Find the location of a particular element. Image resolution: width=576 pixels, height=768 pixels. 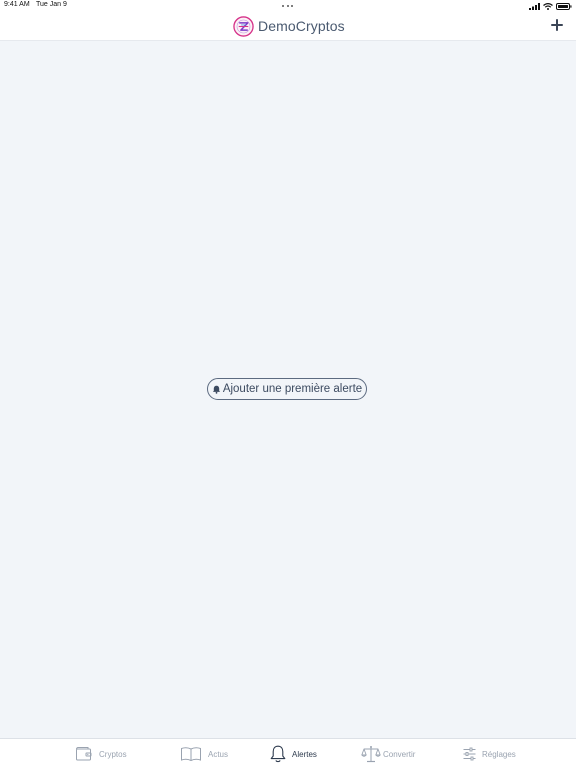

wifi-icon is located at coordinates (548, 6).